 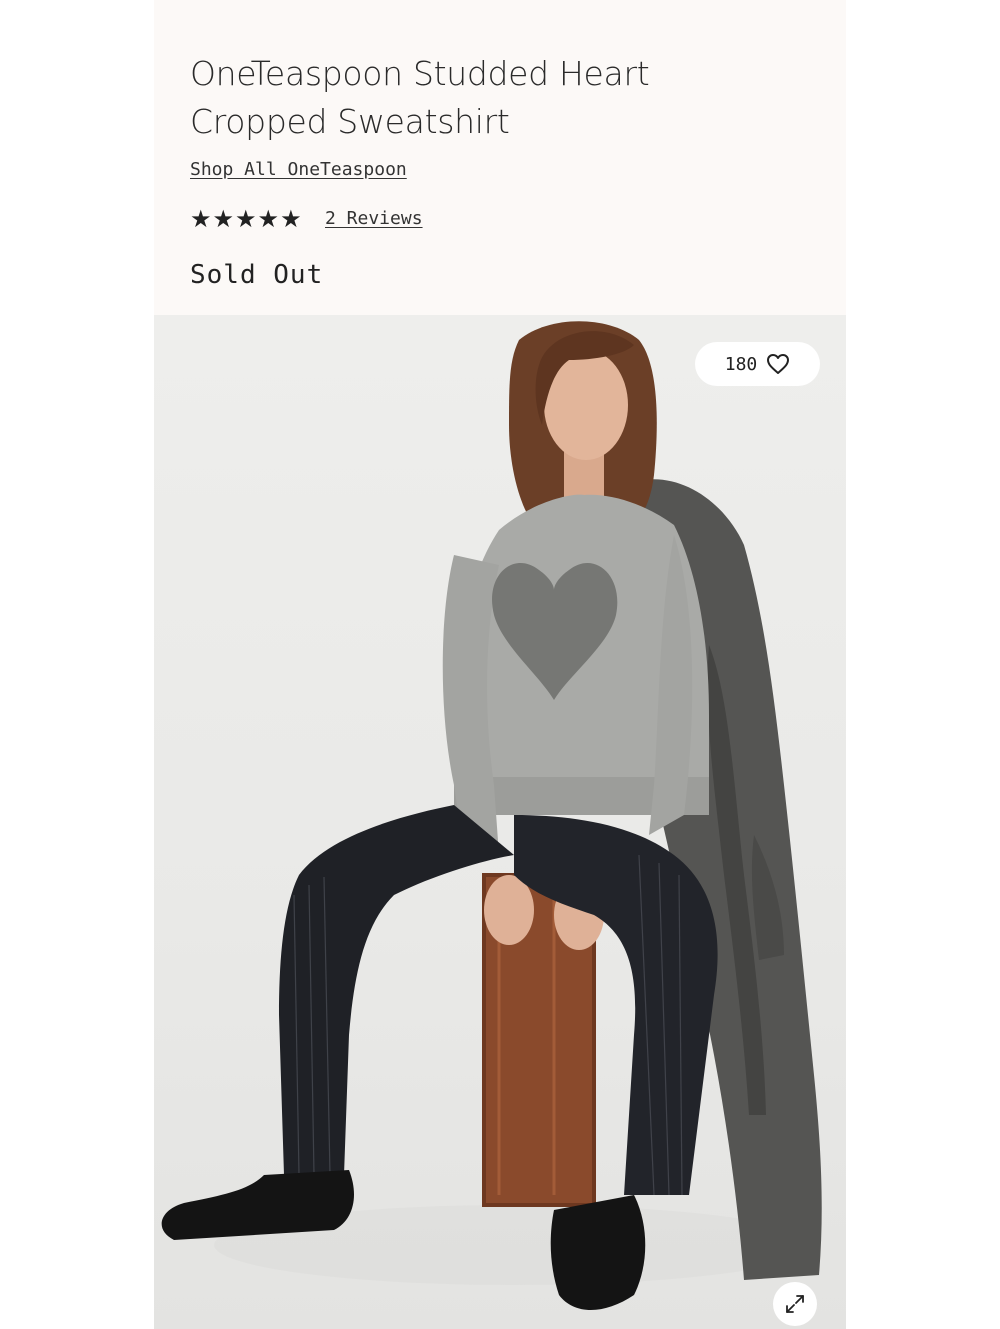 What do you see at coordinates (741, 364) in the screenshot?
I see `favorite-count: 180` at bounding box center [741, 364].